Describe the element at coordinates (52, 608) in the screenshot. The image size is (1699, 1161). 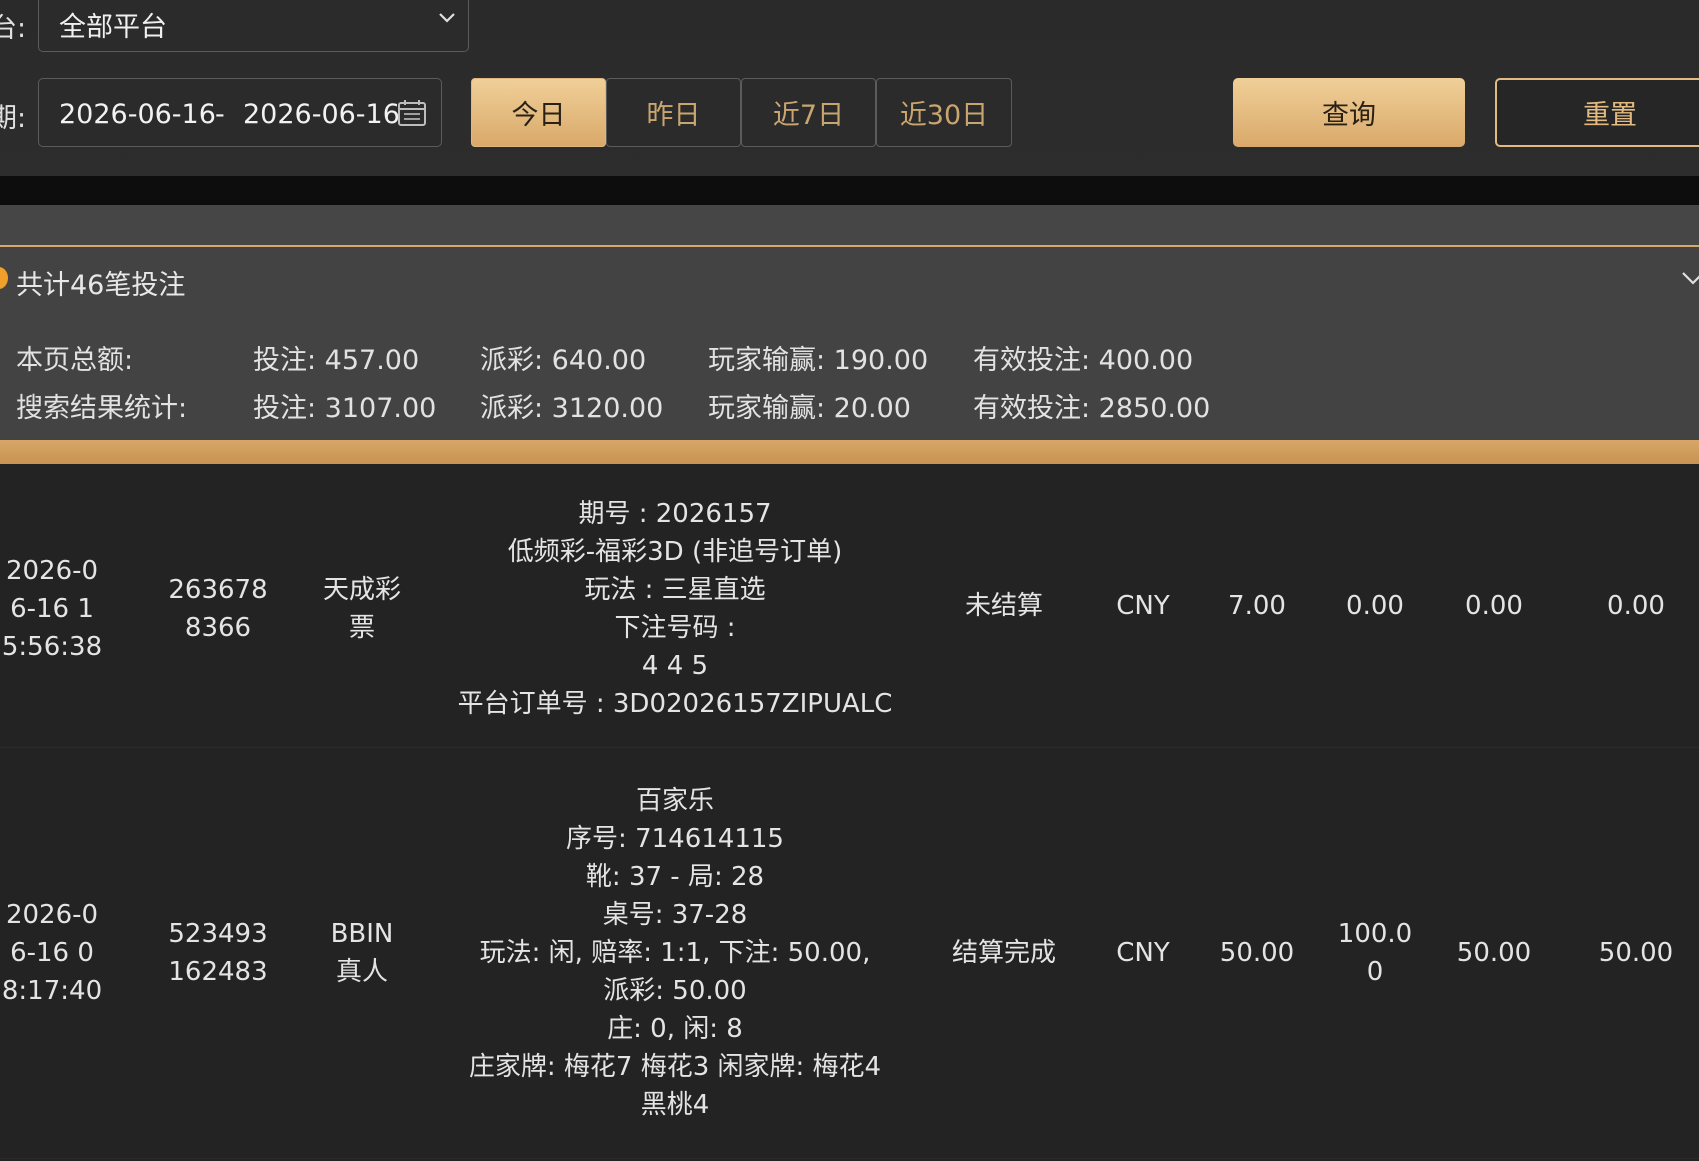
I see `bet-time: 2026-06-16 15:56:38` at that location.